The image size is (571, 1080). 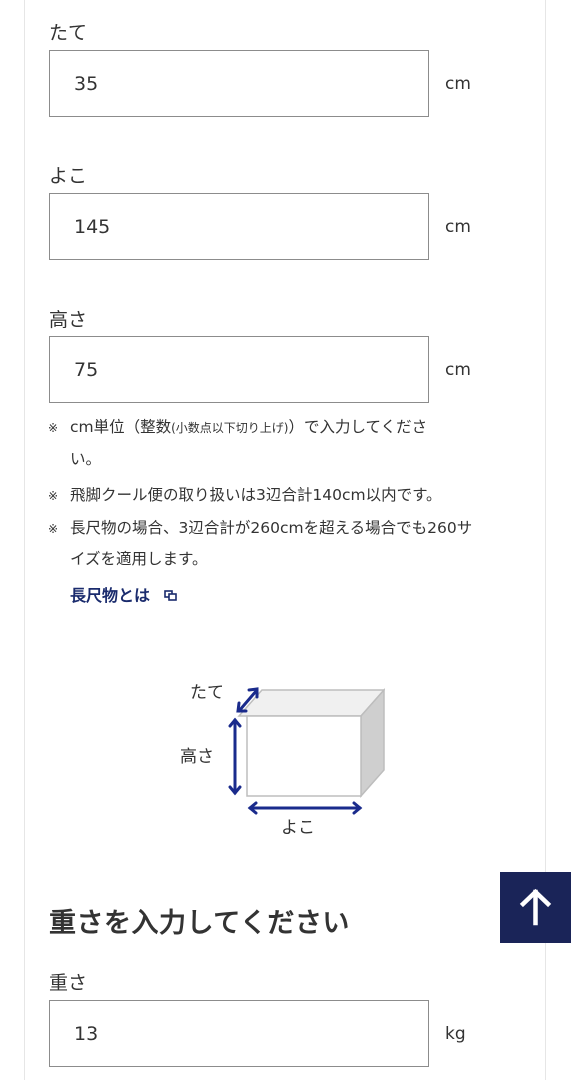 I want to click on note1-text-b: ）で入力してくださ, so click(x=358, y=427).